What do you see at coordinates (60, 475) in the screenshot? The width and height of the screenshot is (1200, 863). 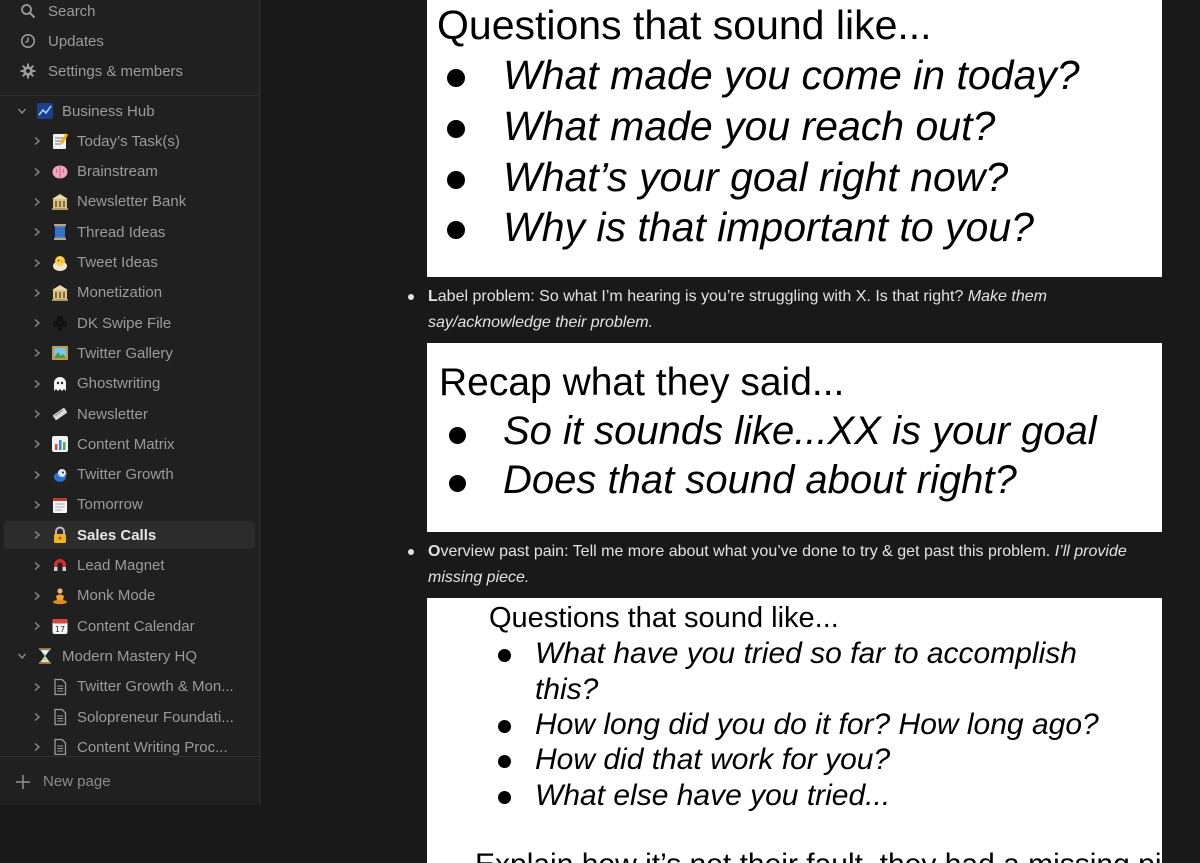 I see `bird-icon` at bounding box center [60, 475].